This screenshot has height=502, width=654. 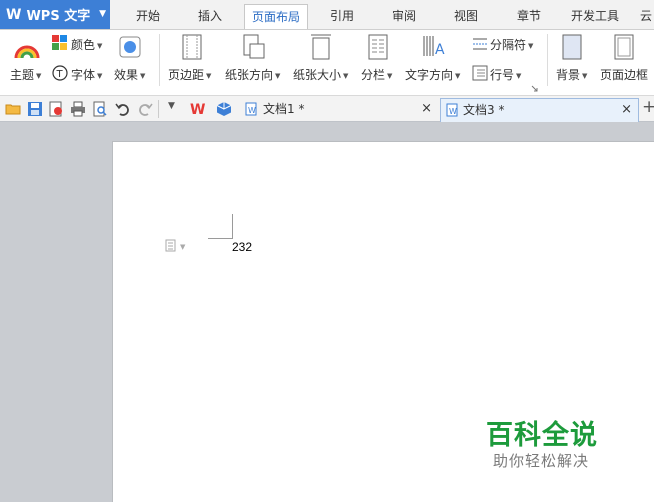 I want to click on tab-page-layout: 页面布局, so click(x=276, y=16).